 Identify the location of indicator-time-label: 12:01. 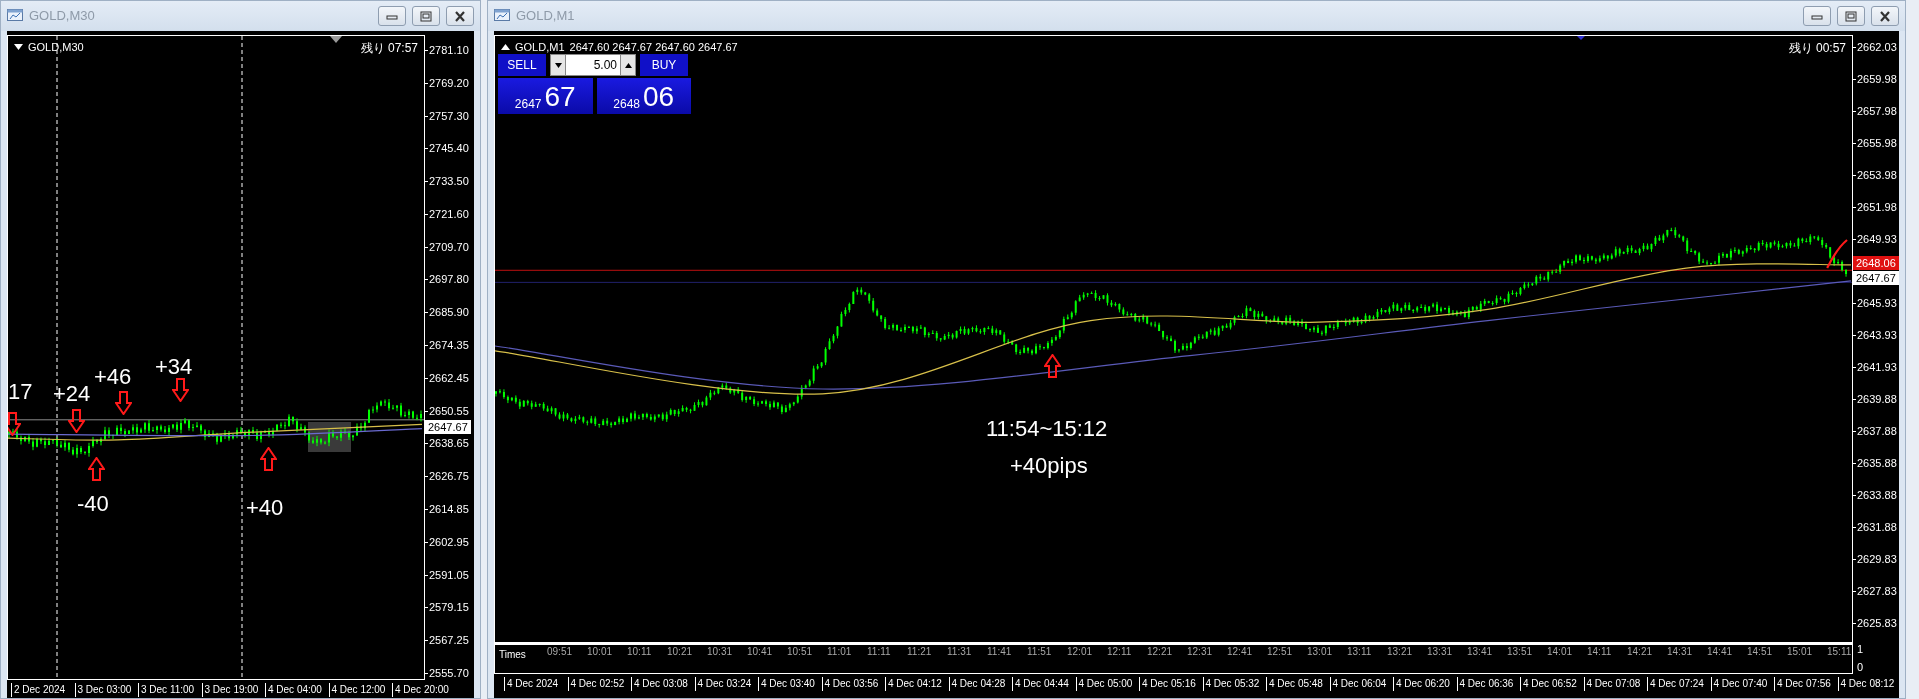
(1080, 652).